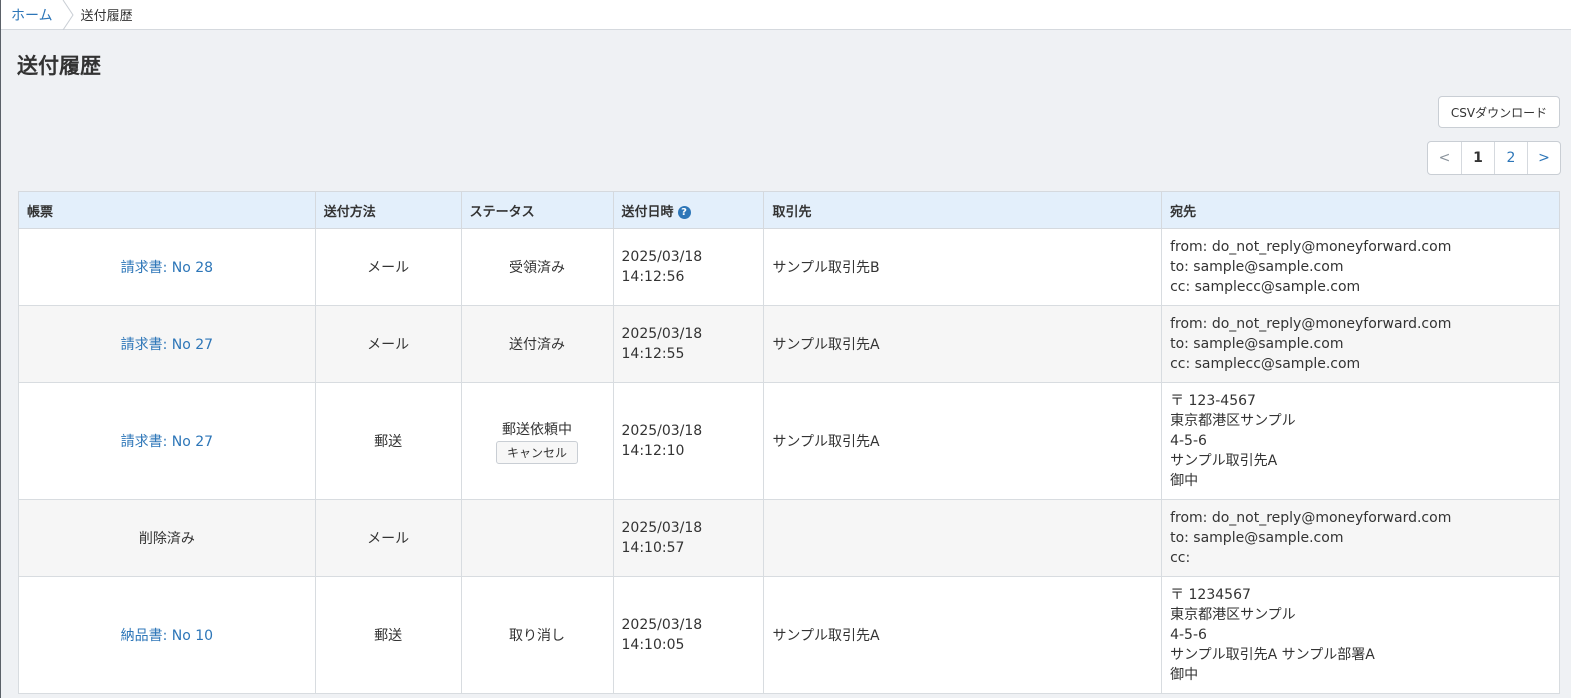  I want to click on question-circle-icon: ?, so click(684, 212).